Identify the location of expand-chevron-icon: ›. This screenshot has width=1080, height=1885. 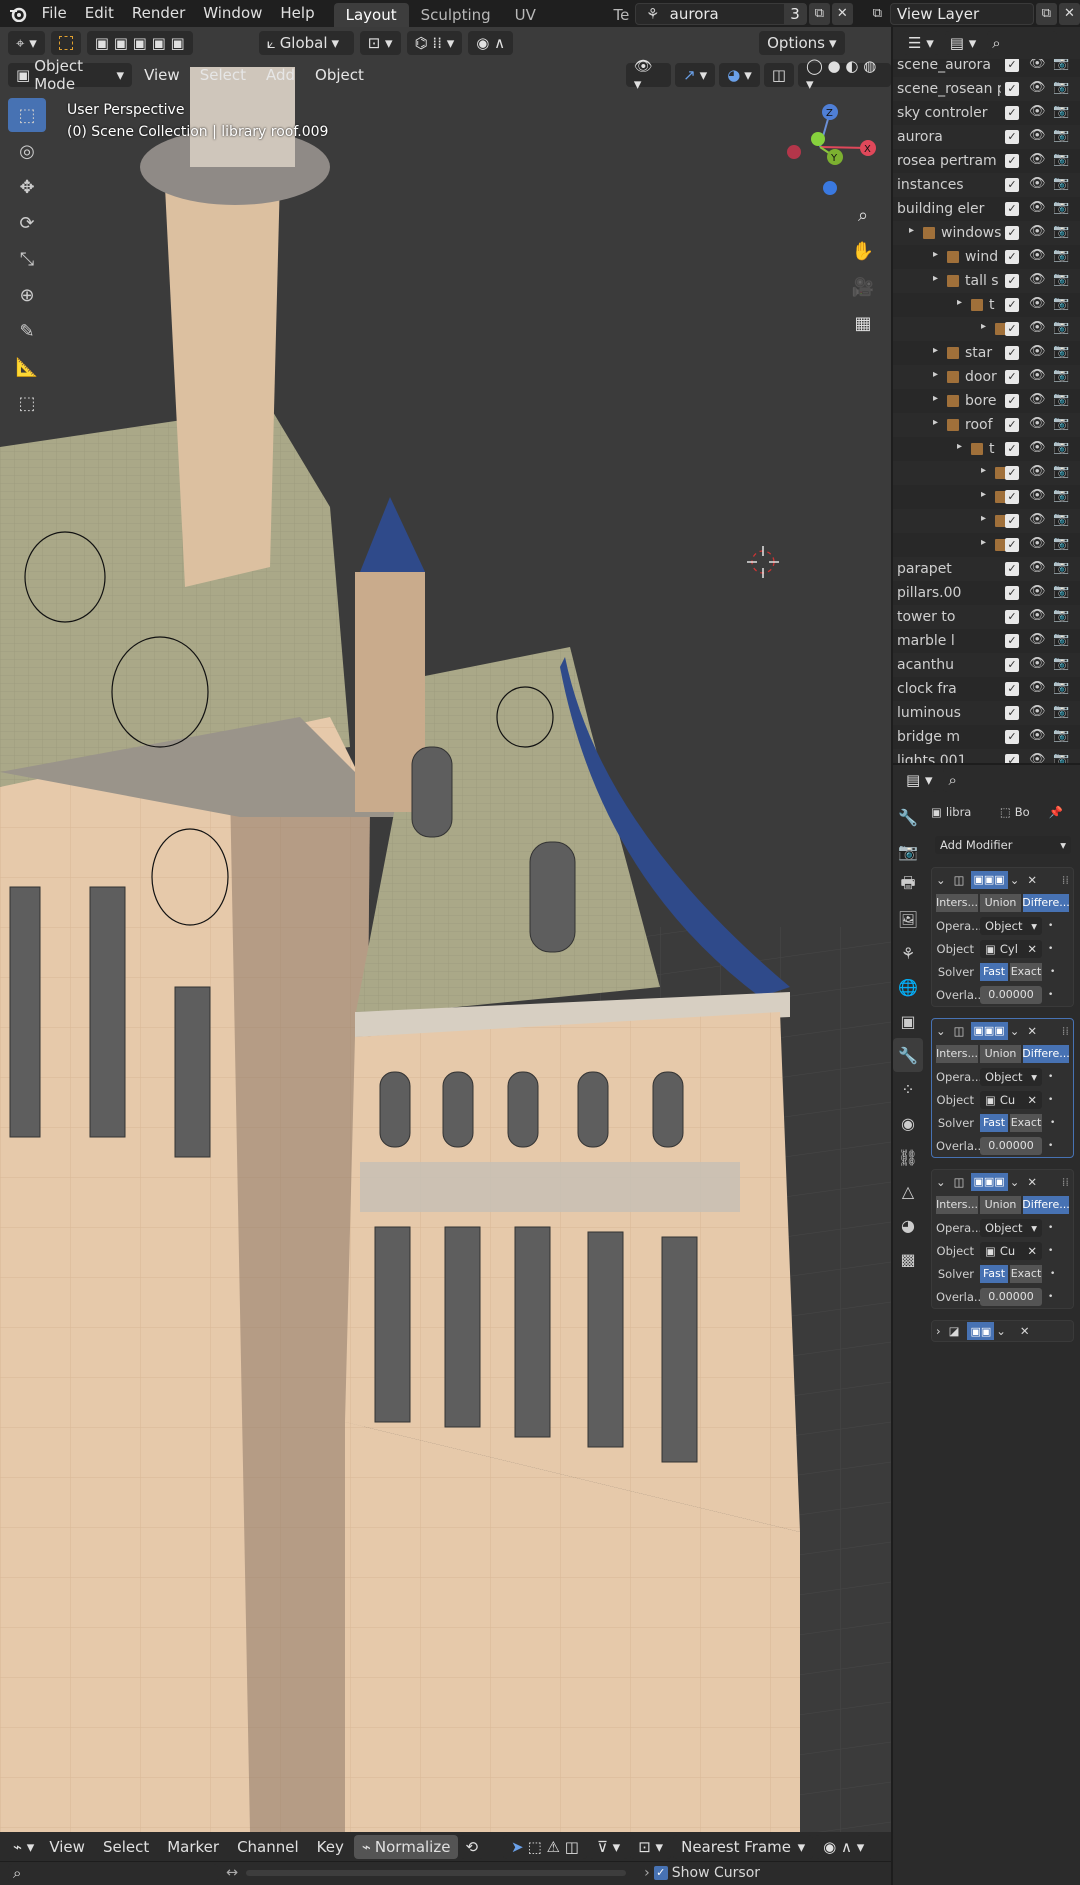
(938, 1331).